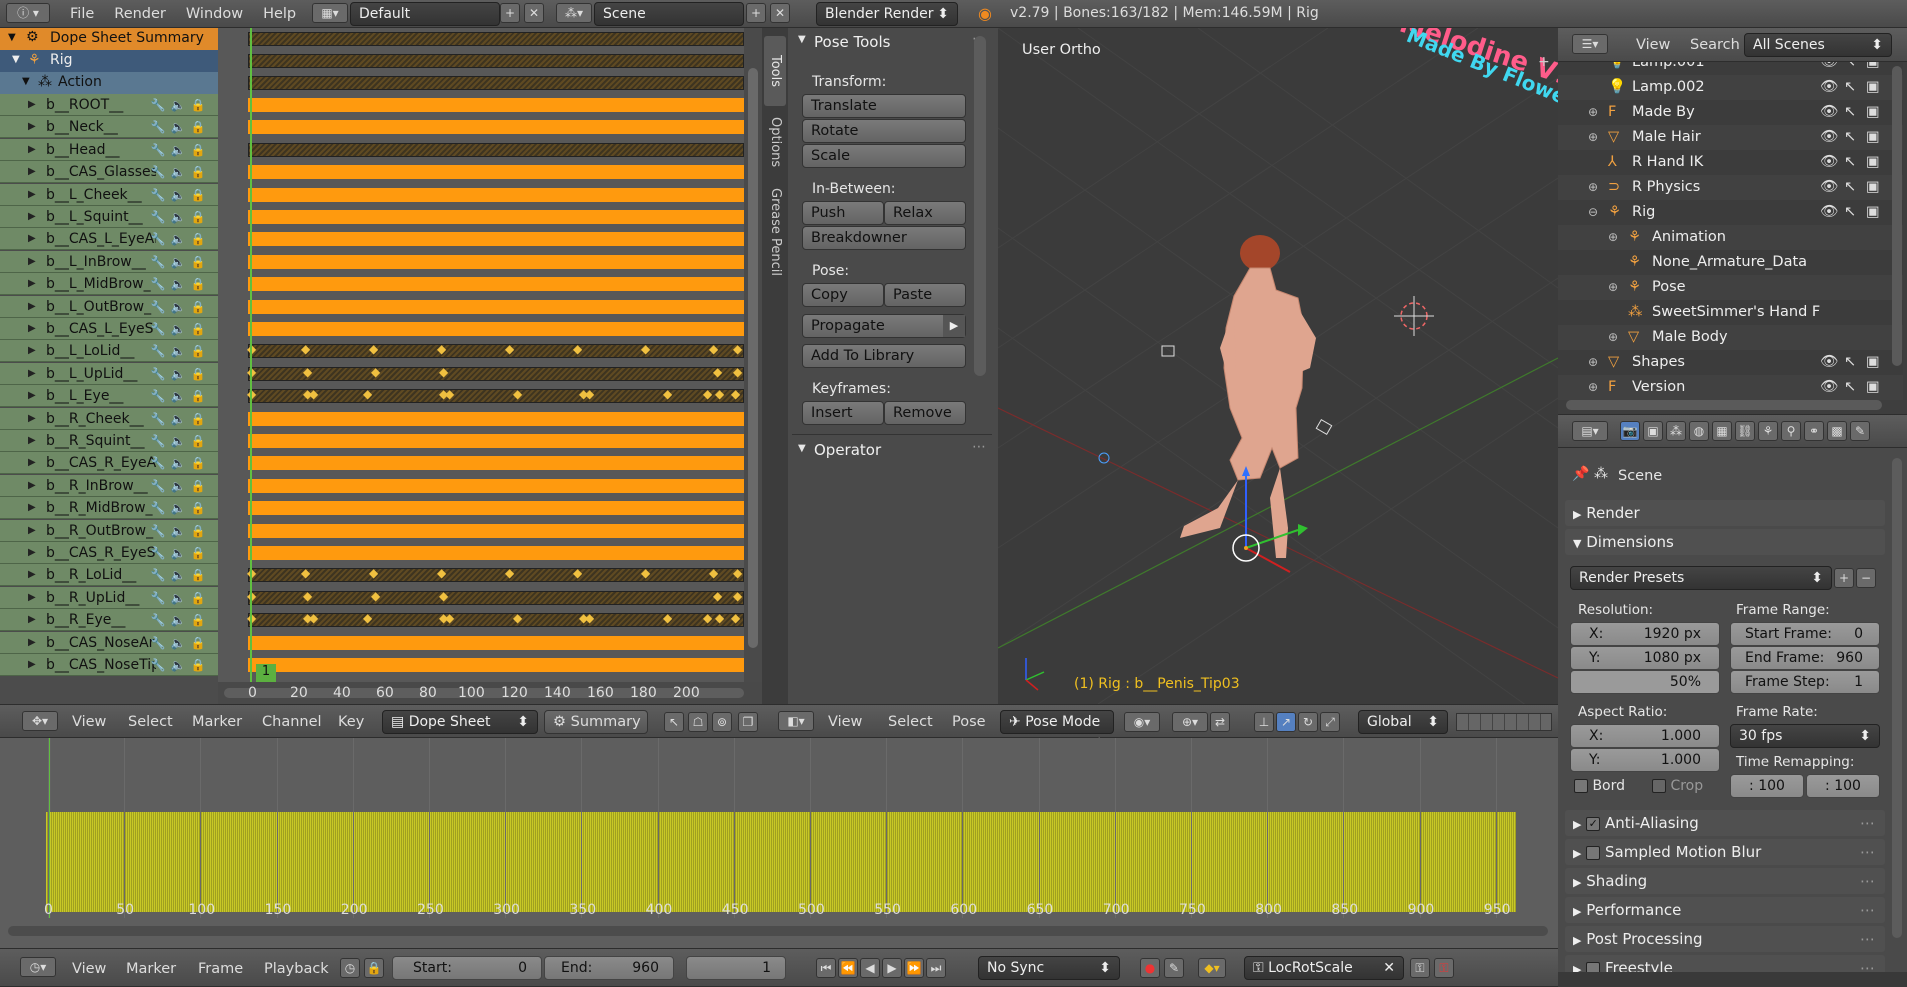 The image size is (1907, 987). Describe the element at coordinates (1725, 881) in the screenshot. I see `property-section: ▶ Shading ⋯` at that location.